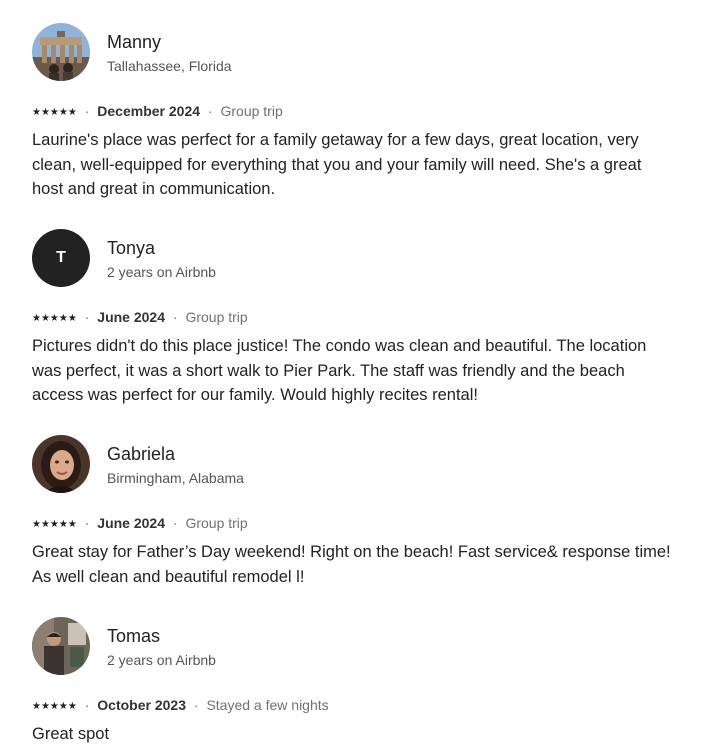 Image resolution: width=720 pixels, height=747 pixels. Describe the element at coordinates (141, 705) in the screenshot. I see `review-date: October 2023` at that location.